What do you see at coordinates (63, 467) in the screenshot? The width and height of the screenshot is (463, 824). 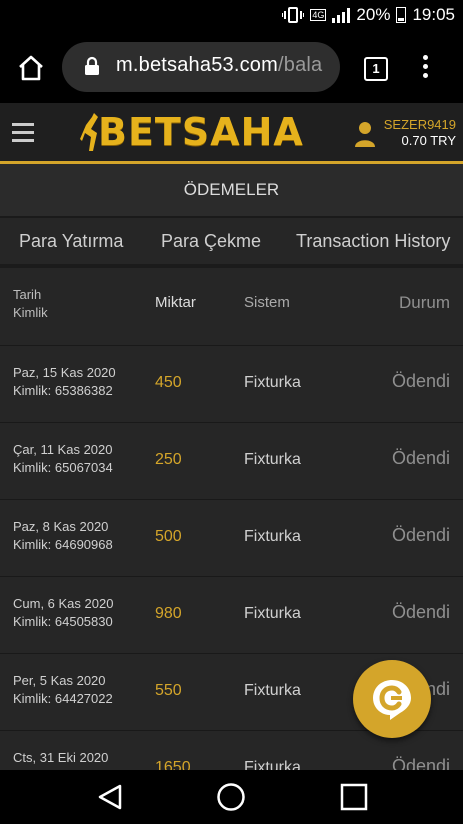 I see `row-id: Kimlik: 65067034` at bounding box center [63, 467].